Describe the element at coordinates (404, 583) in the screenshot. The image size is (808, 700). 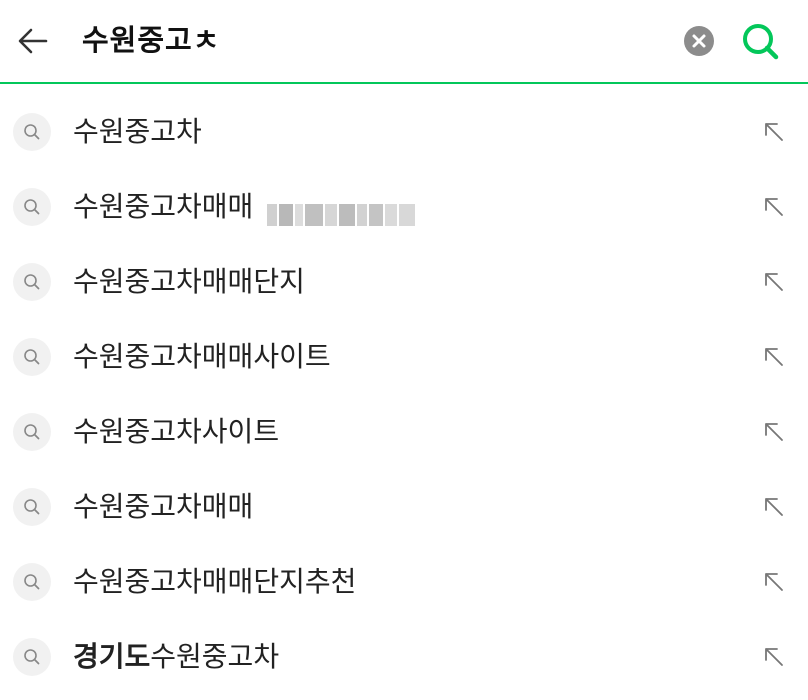
I see `suggestion-item: 수원중고차매매단지추천` at that location.